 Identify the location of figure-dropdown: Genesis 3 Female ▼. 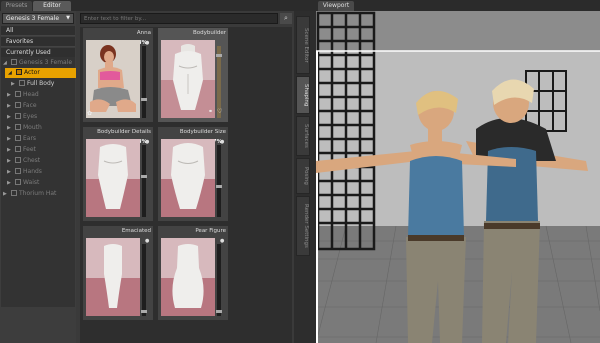
(38, 18).